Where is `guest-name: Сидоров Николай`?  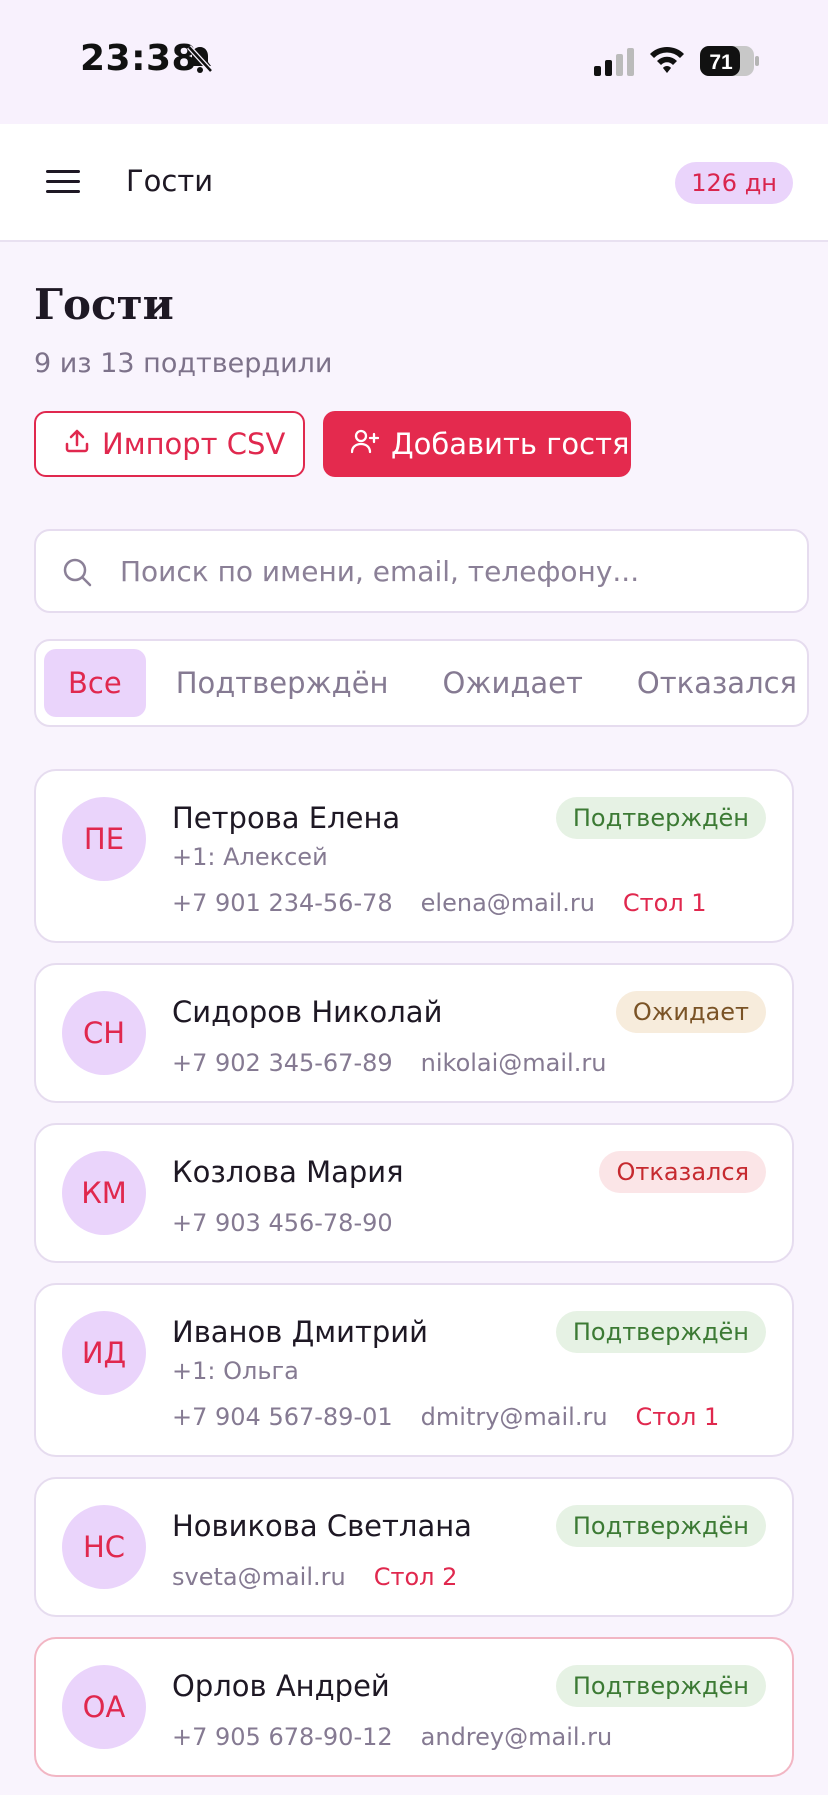
guest-name: Сидоров Николай is located at coordinates (307, 1012).